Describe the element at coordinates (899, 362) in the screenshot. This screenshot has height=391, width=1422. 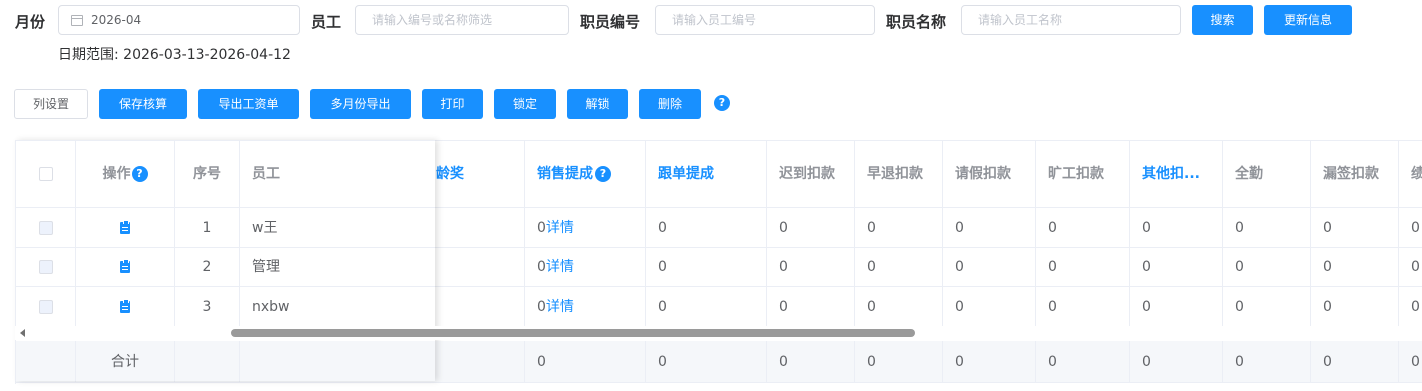
I see `summary-early: 0` at that location.